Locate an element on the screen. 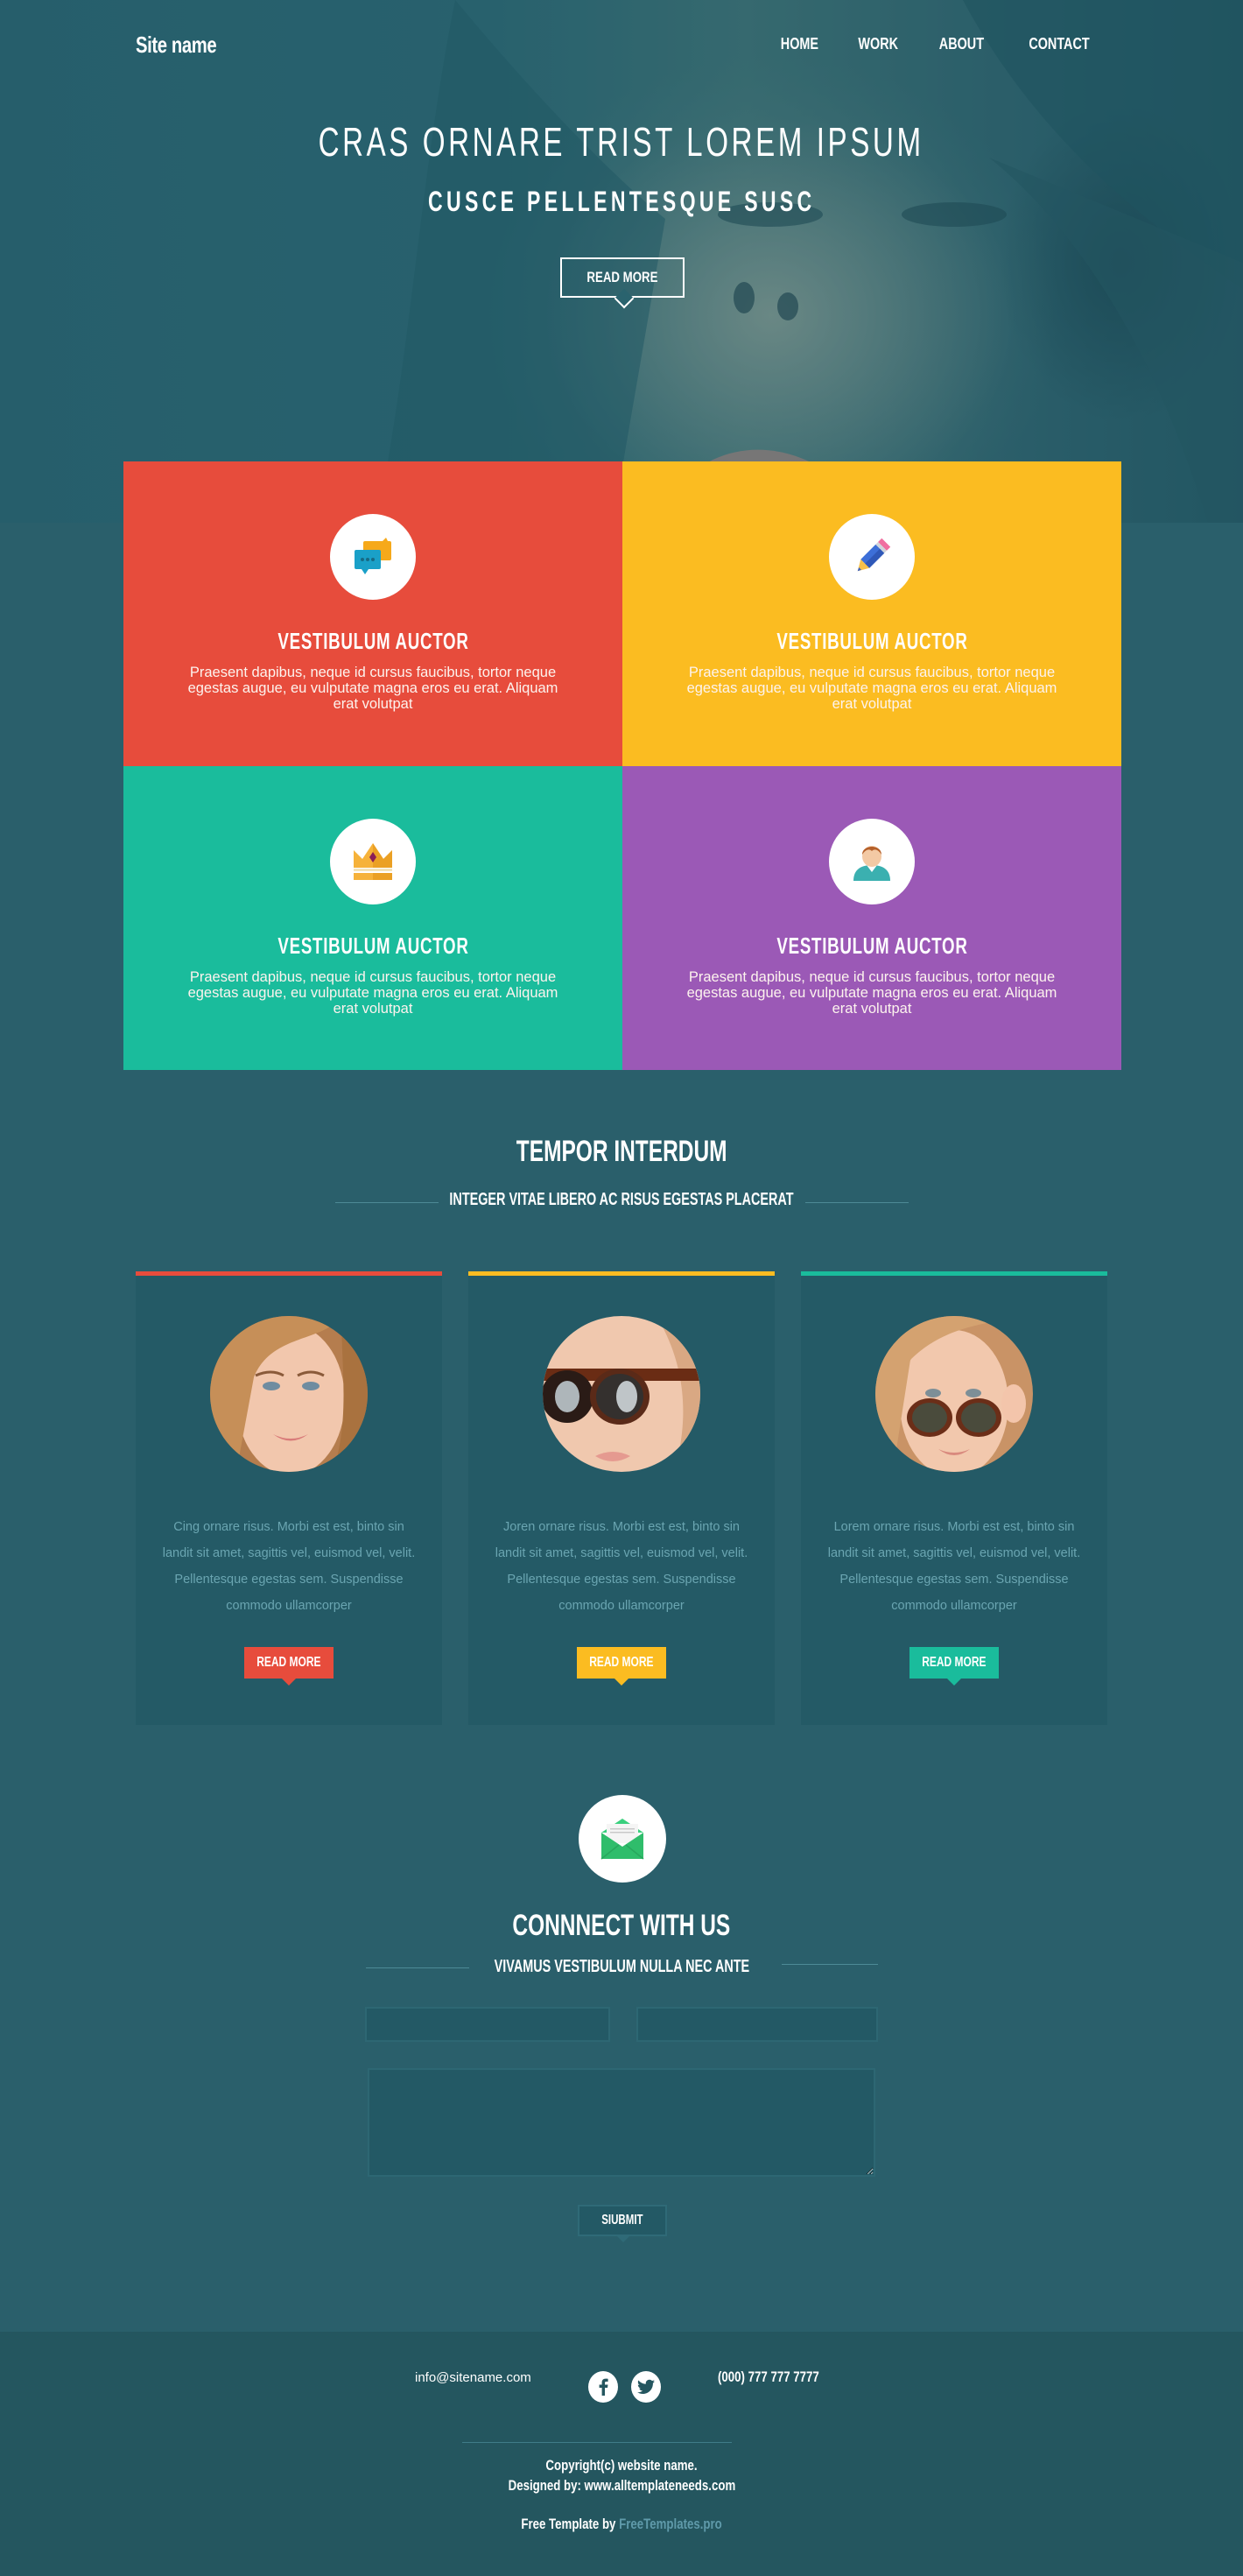 This screenshot has width=1243, height=2576. chat-bubbles-icon is located at coordinates (373, 556).